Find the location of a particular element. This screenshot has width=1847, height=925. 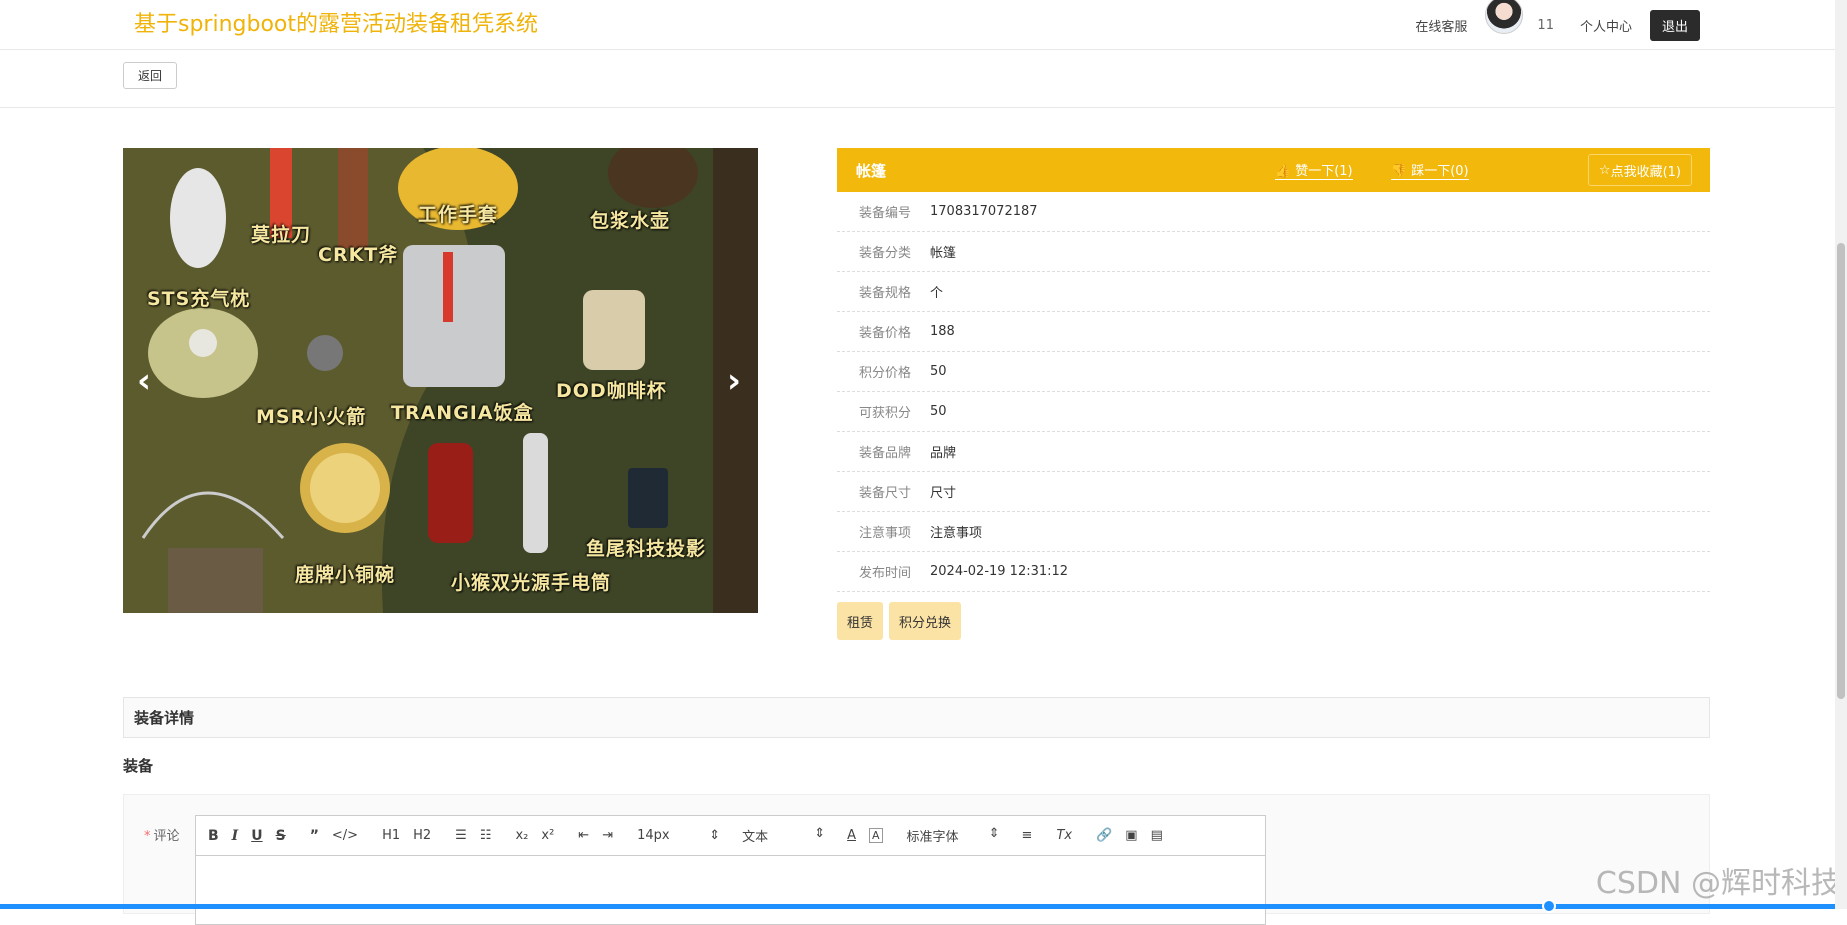

progress-knob is located at coordinates (1549, 906).